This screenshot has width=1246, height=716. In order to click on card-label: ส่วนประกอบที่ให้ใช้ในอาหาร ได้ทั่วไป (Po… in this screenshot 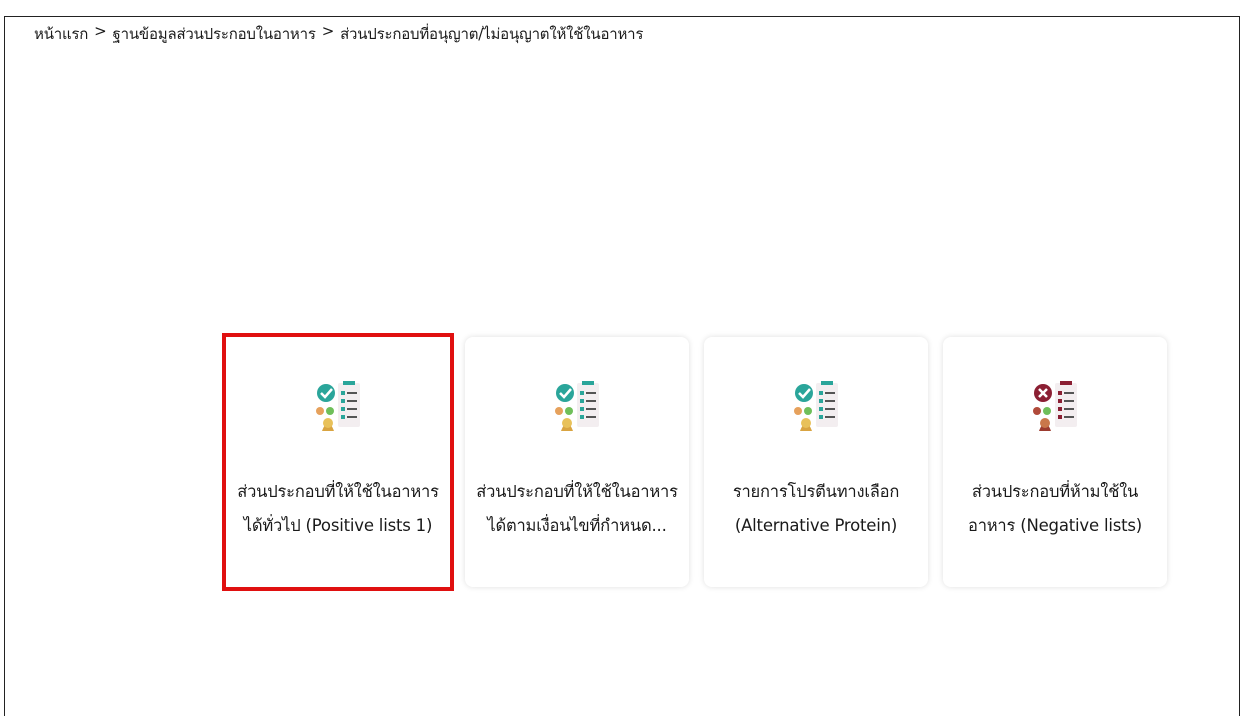, I will do `click(338, 509)`.